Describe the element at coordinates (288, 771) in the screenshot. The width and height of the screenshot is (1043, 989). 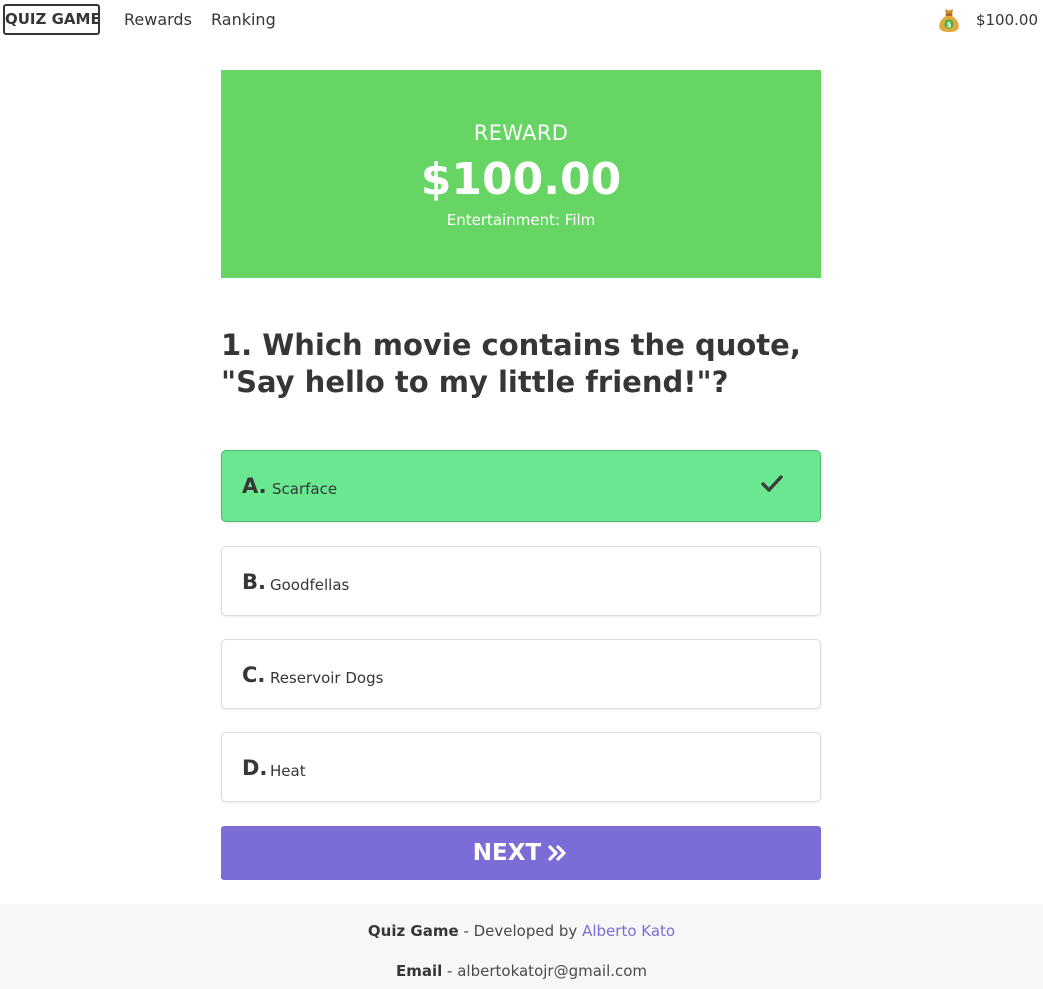
I see `answer-text: Heat` at that location.